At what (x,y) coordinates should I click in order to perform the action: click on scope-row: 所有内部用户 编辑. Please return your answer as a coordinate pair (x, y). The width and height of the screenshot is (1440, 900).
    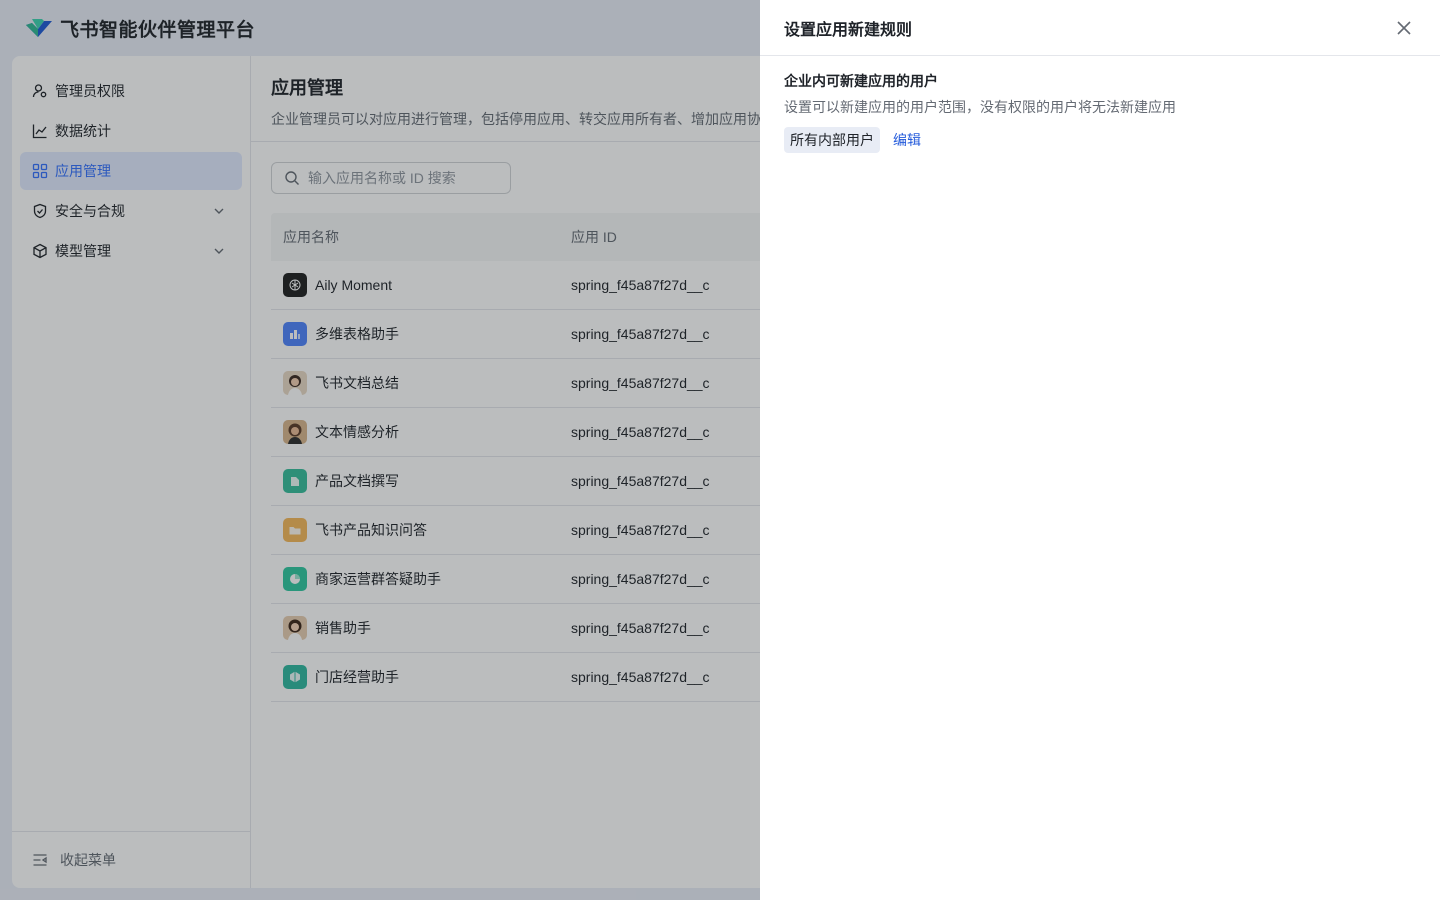
    Looking at the image, I should click on (1100, 140).